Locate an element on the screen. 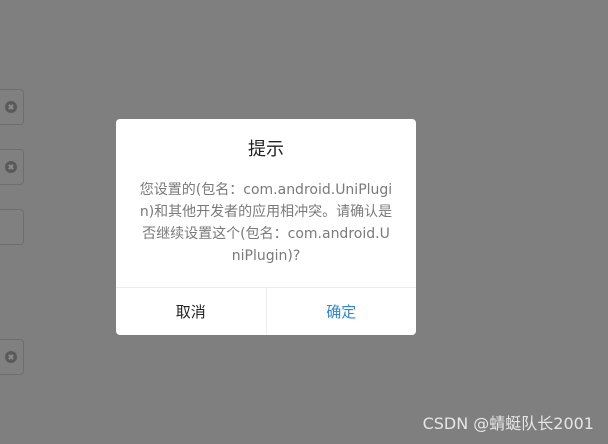 The height and width of the screenshot is (444, 608). dialog-footer: 取消 确定 is located at coordinates (266, 311).